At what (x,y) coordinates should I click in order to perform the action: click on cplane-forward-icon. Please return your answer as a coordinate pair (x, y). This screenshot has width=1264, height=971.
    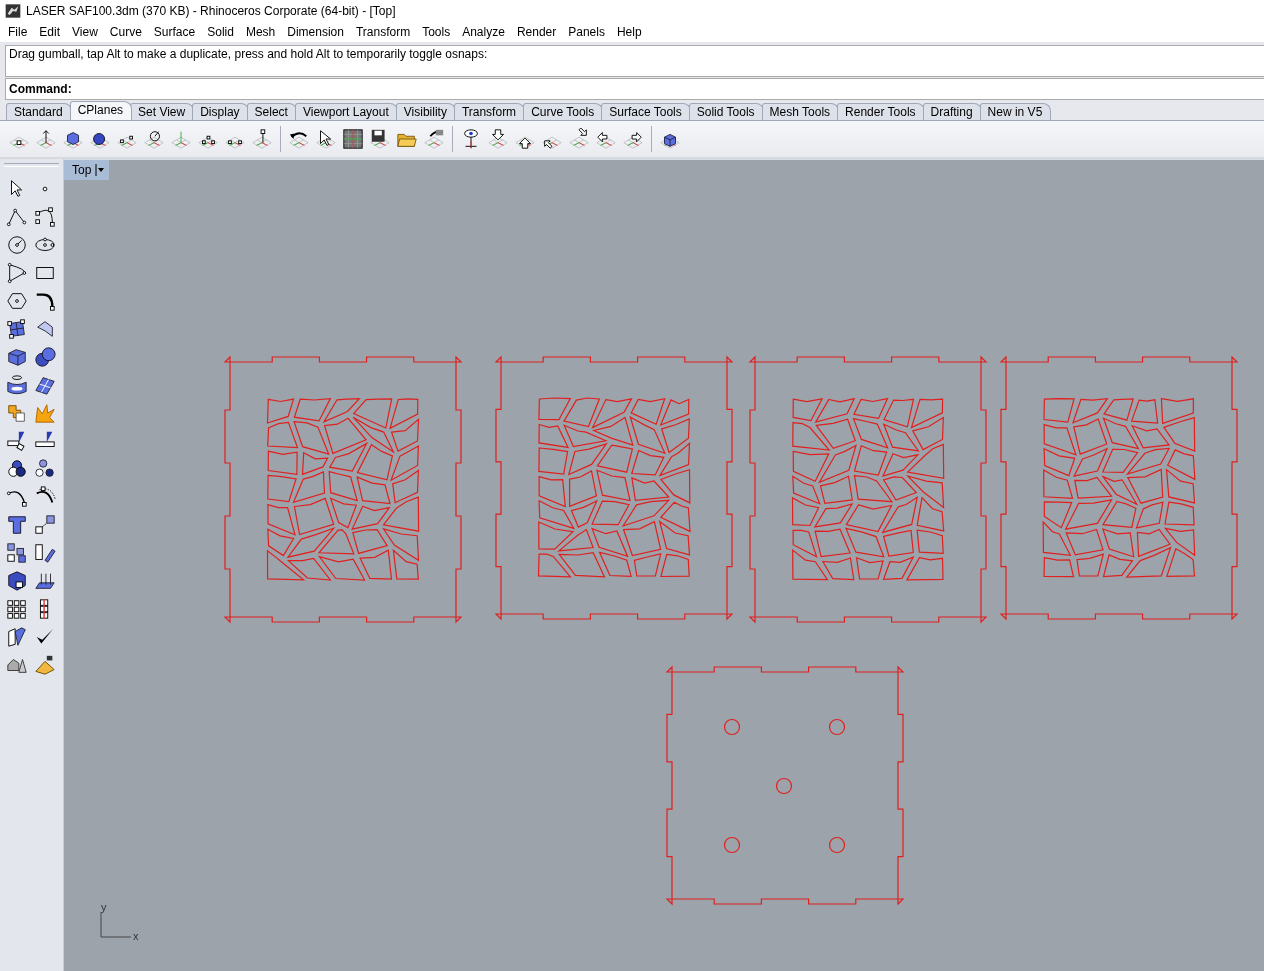
    Looking at the image, I should click on (579, 139).